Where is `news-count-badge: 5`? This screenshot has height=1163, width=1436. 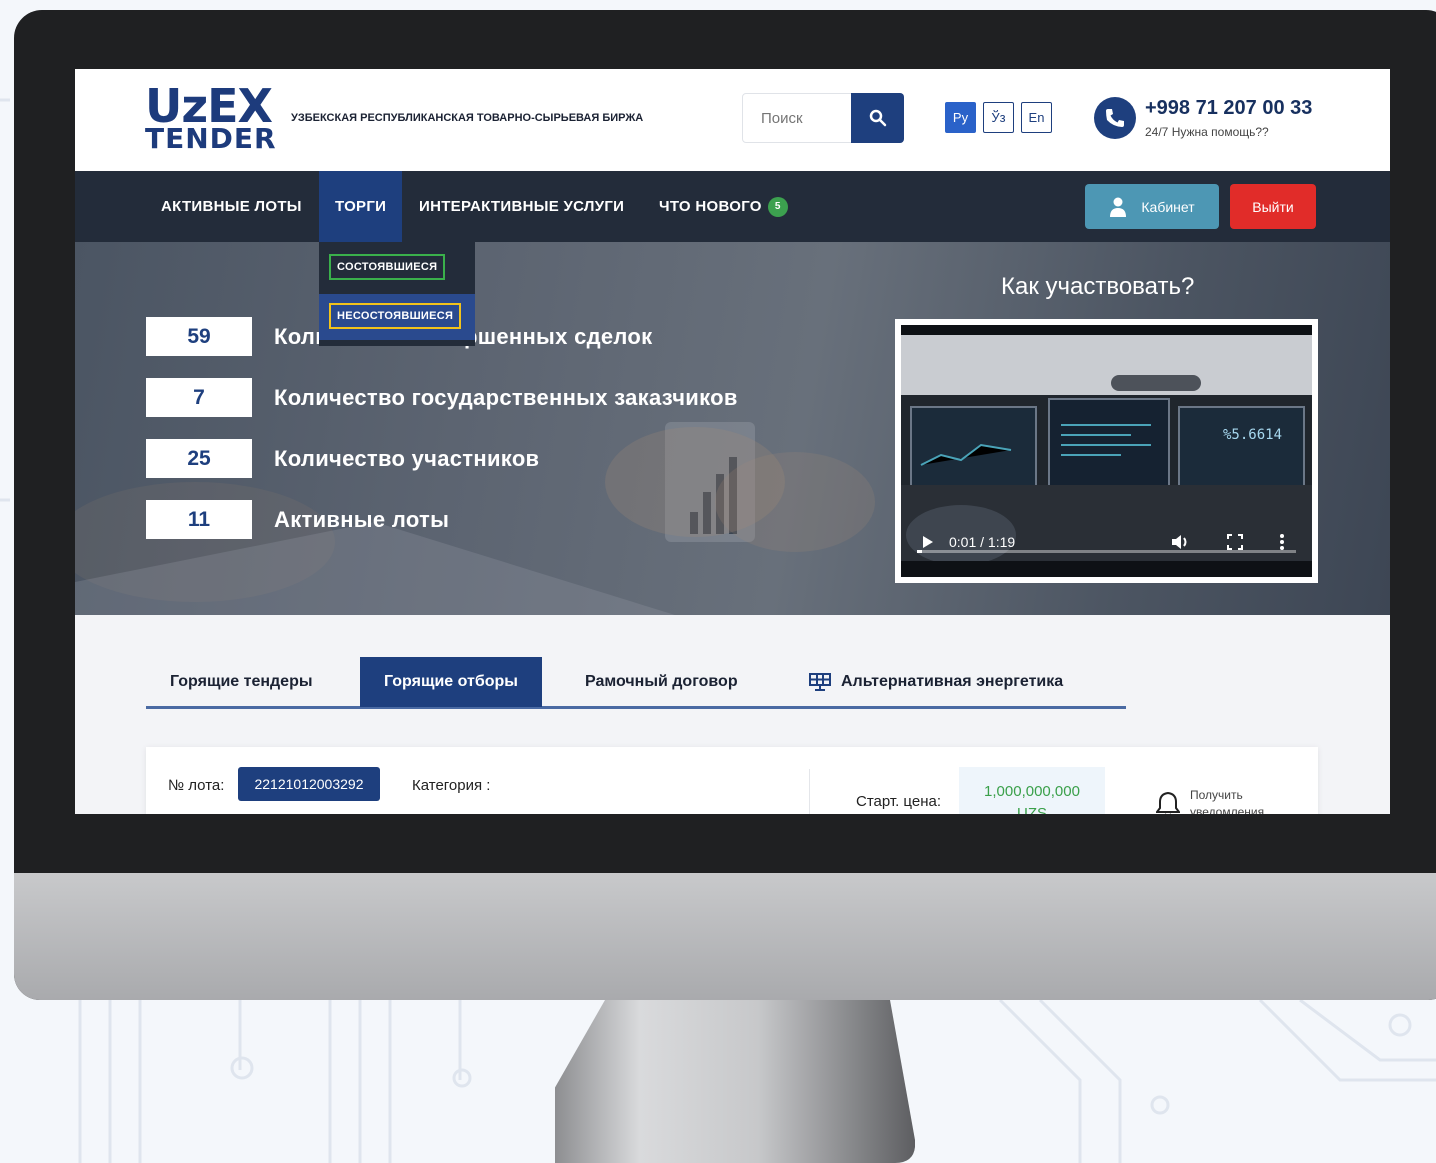
news-count-badge: 5 is located at coordinates (777, 206).